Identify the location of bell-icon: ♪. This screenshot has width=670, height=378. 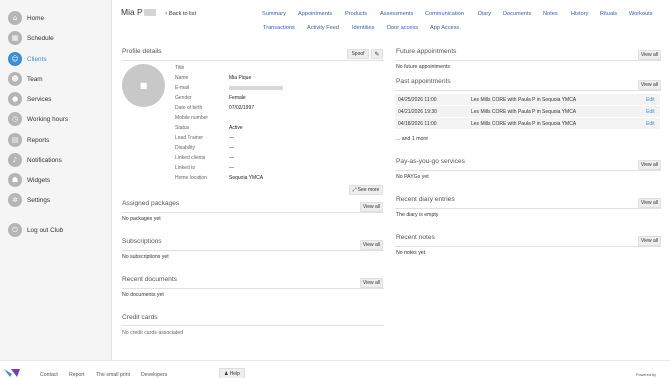
(15, 160).